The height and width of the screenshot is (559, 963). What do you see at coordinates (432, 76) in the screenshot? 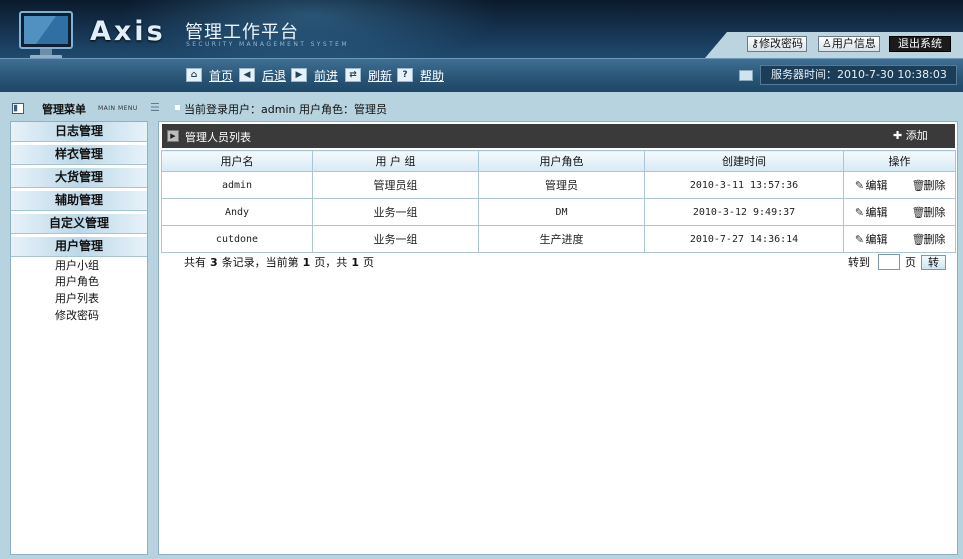
I see `help-link: 帮助` at bounding box center [432, 76].